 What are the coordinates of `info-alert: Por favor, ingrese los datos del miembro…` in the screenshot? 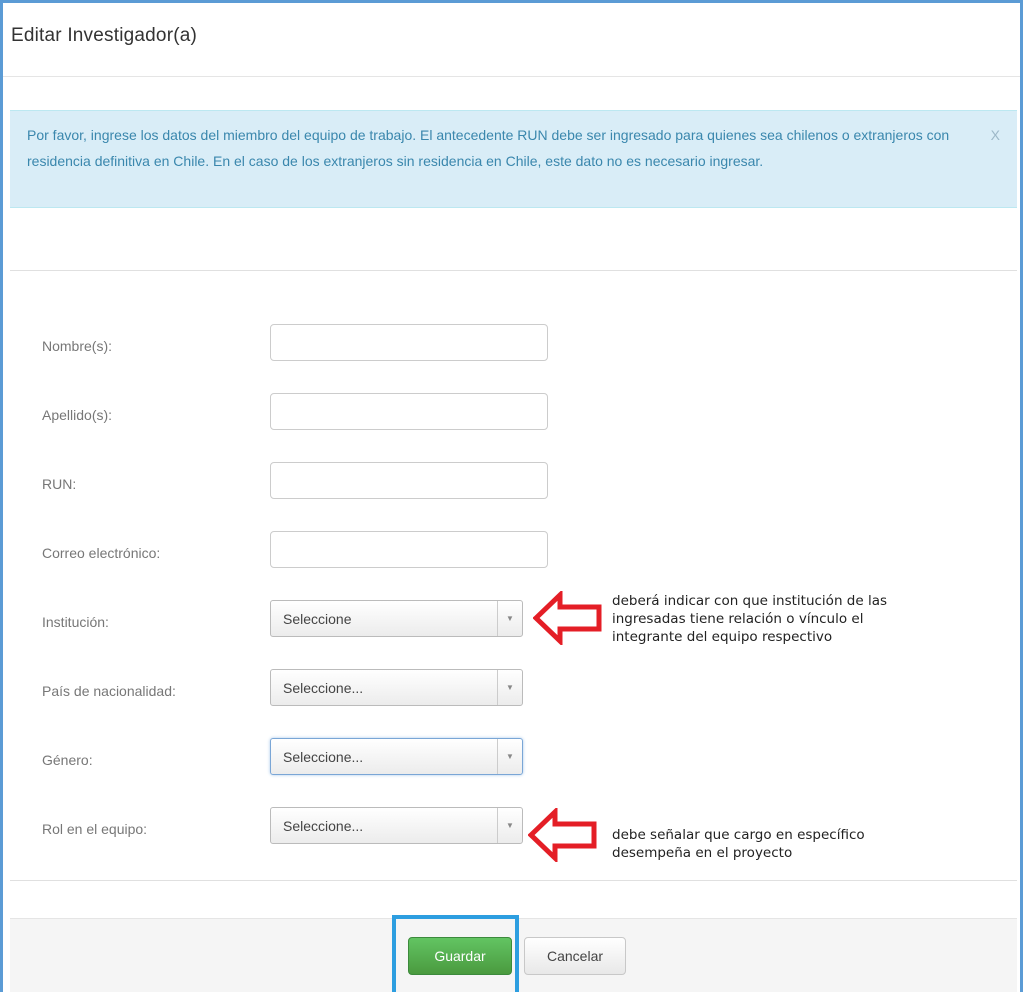 It's located at (513, 159).